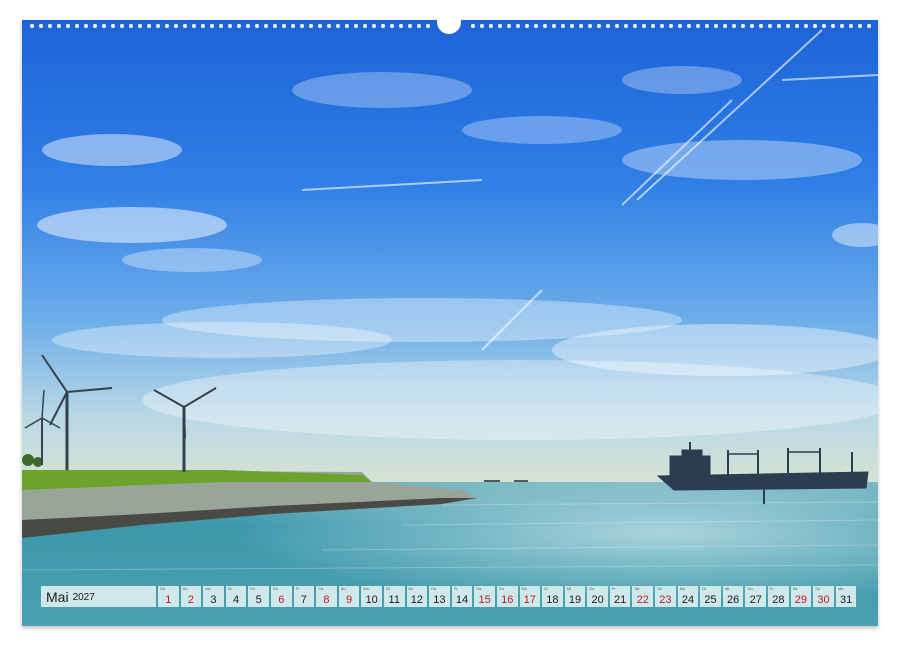 Image resolution: width=899 pixels, height=648 pixels. I want to click on day-cell: Mi 5, so click(258, 596).